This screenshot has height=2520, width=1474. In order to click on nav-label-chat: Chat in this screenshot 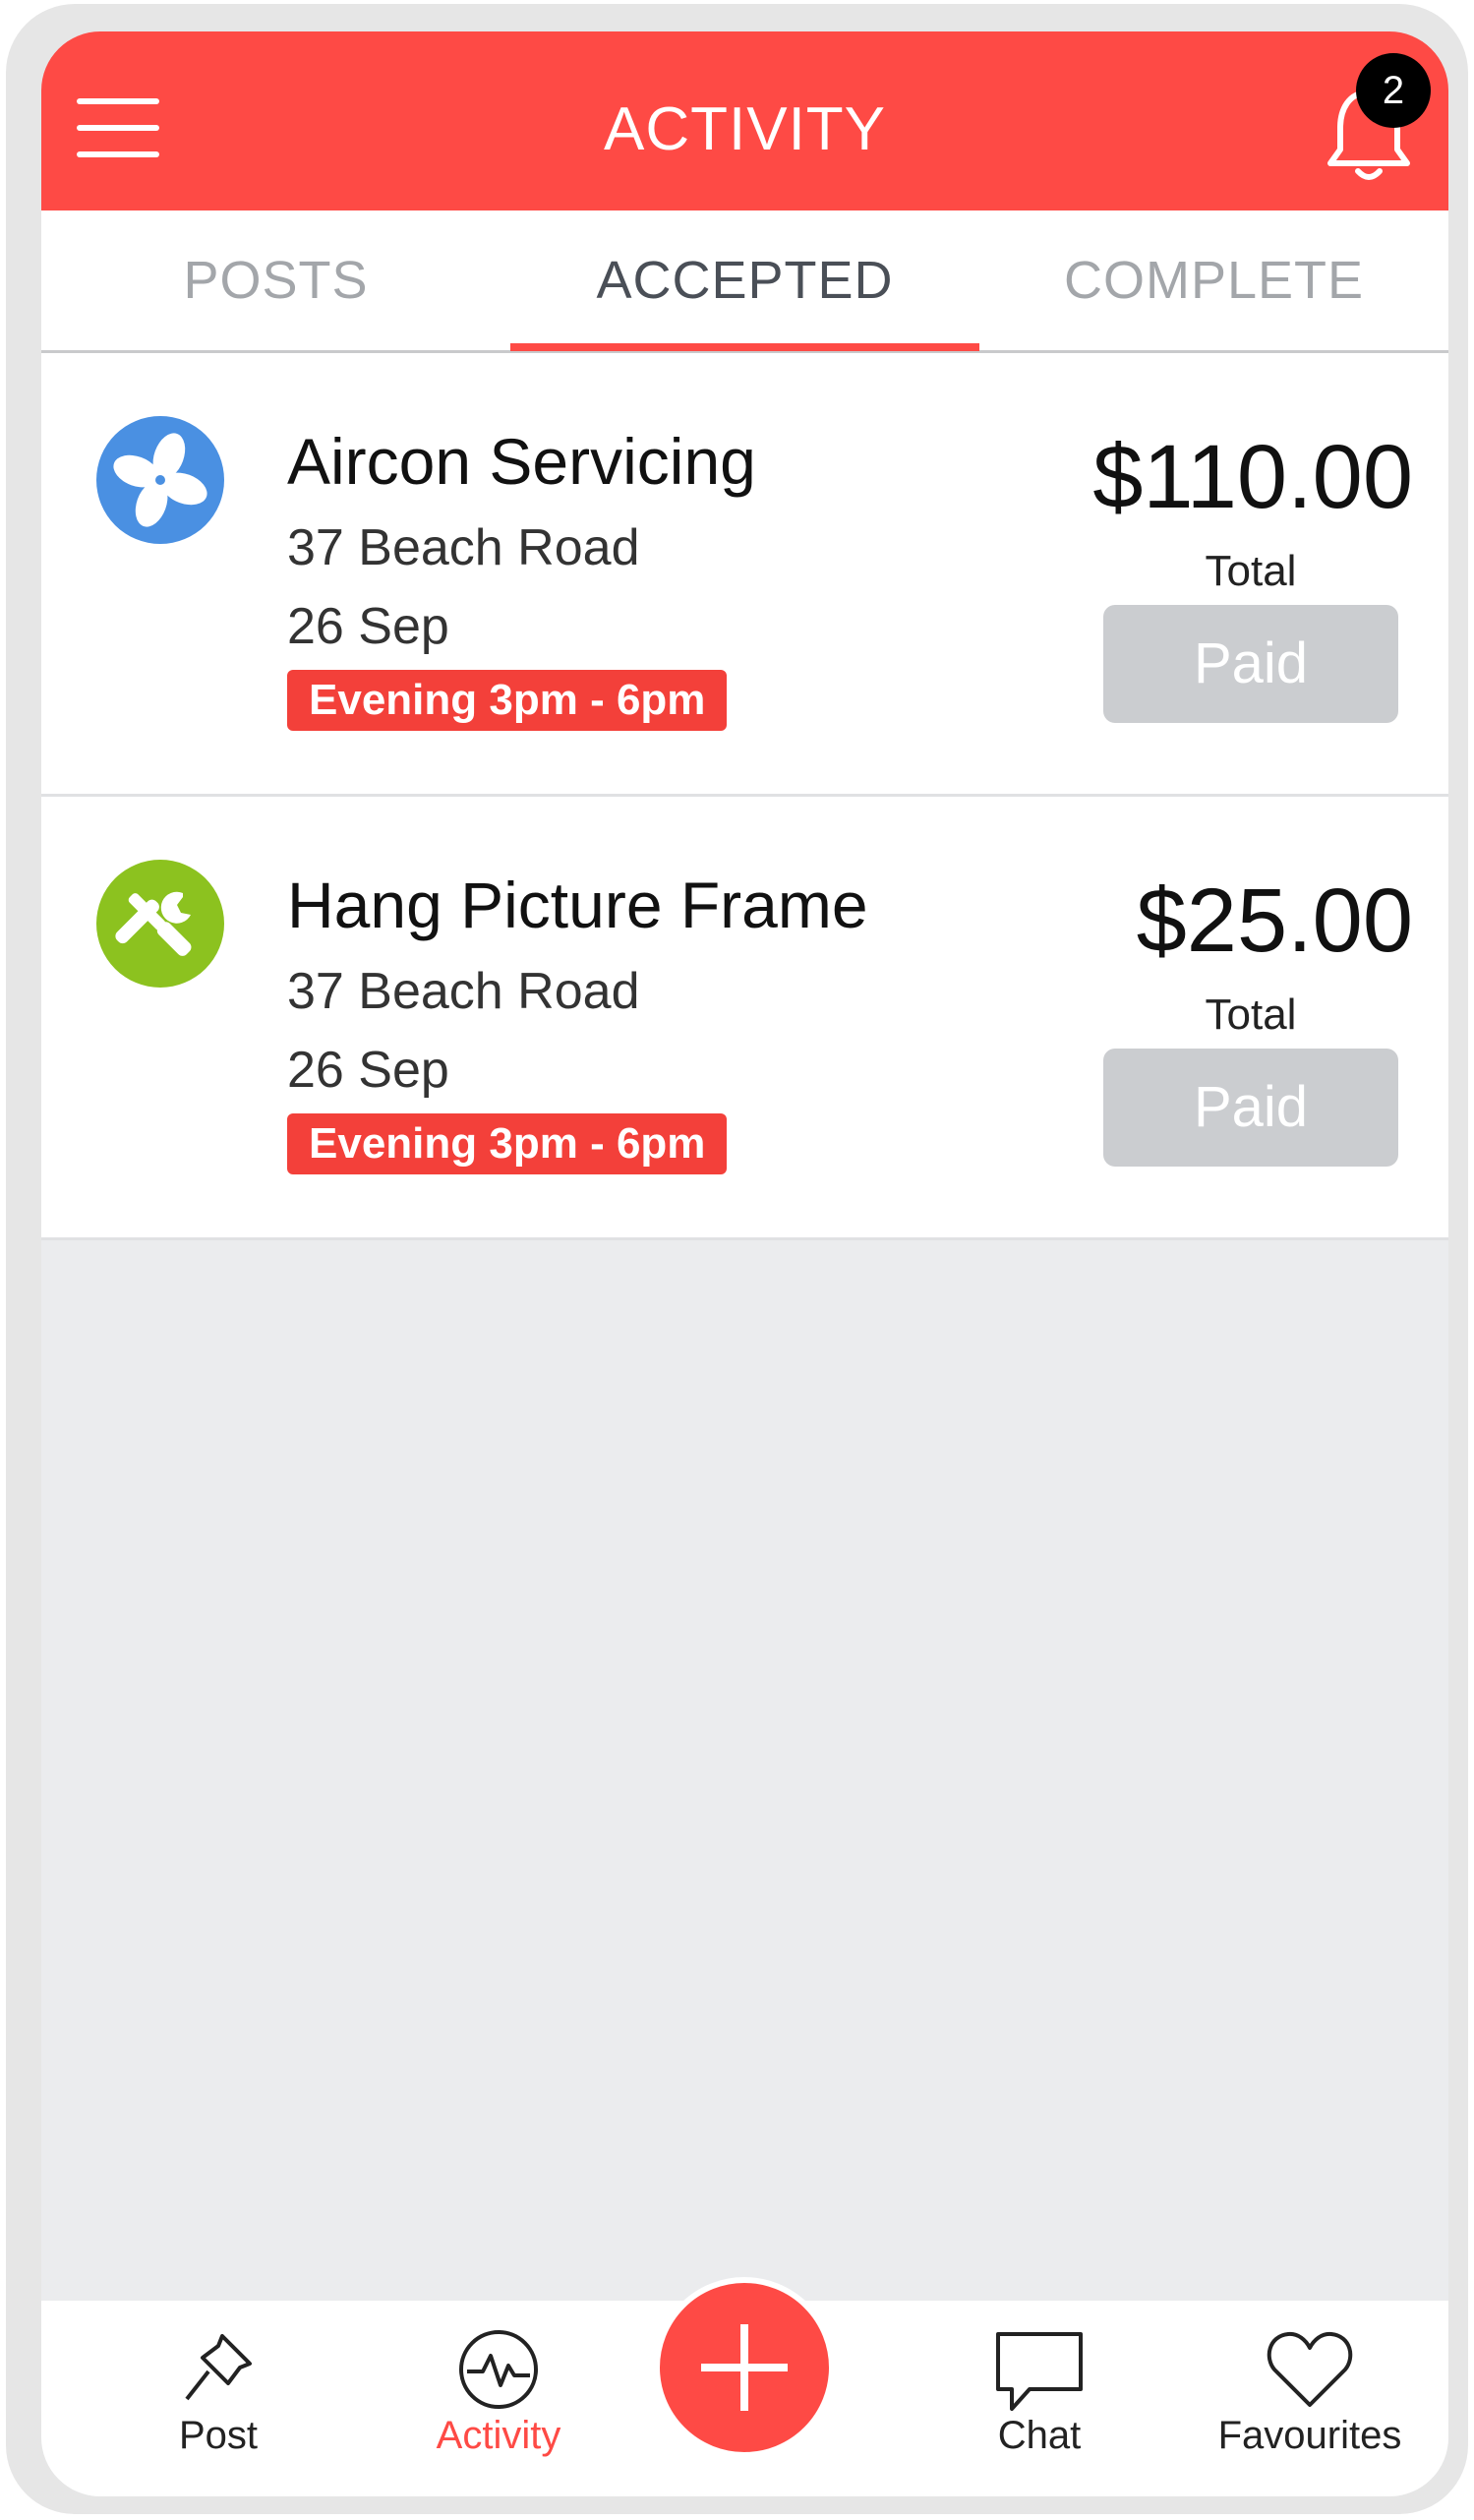, I will do `click(1039, 2435)`.